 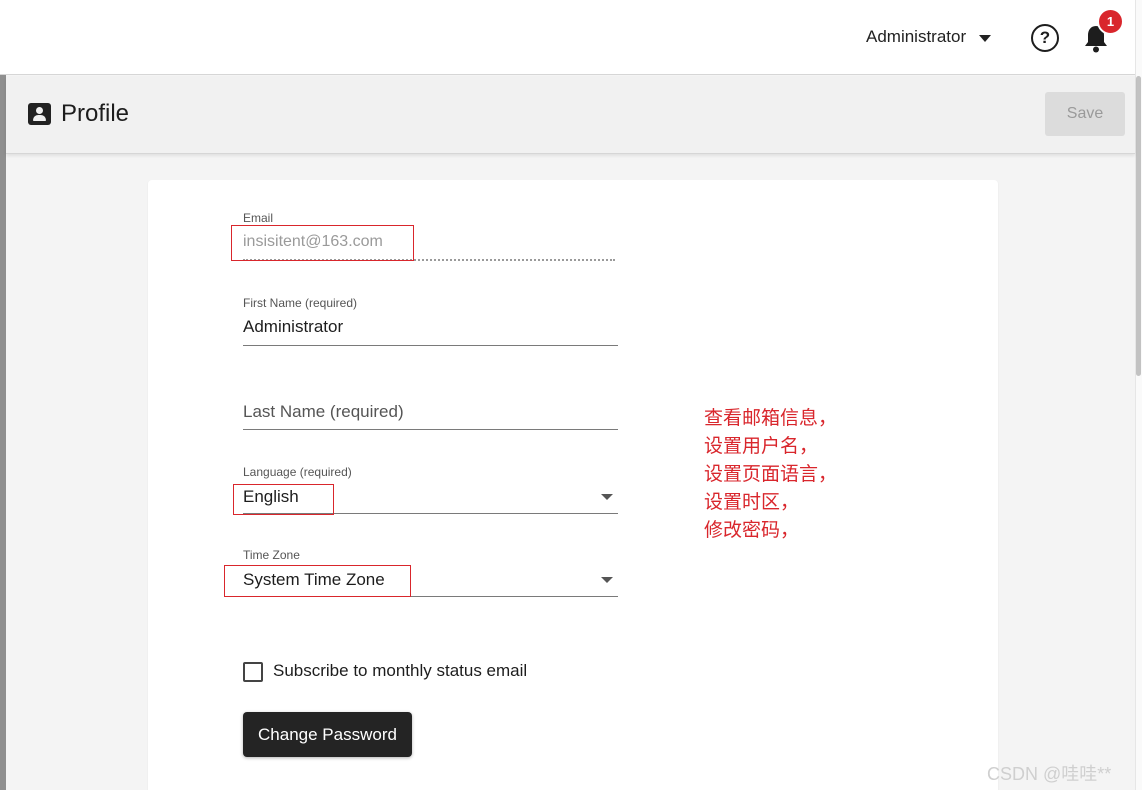 I want to click on language-label: Language (required), so click(x=297, y=472).